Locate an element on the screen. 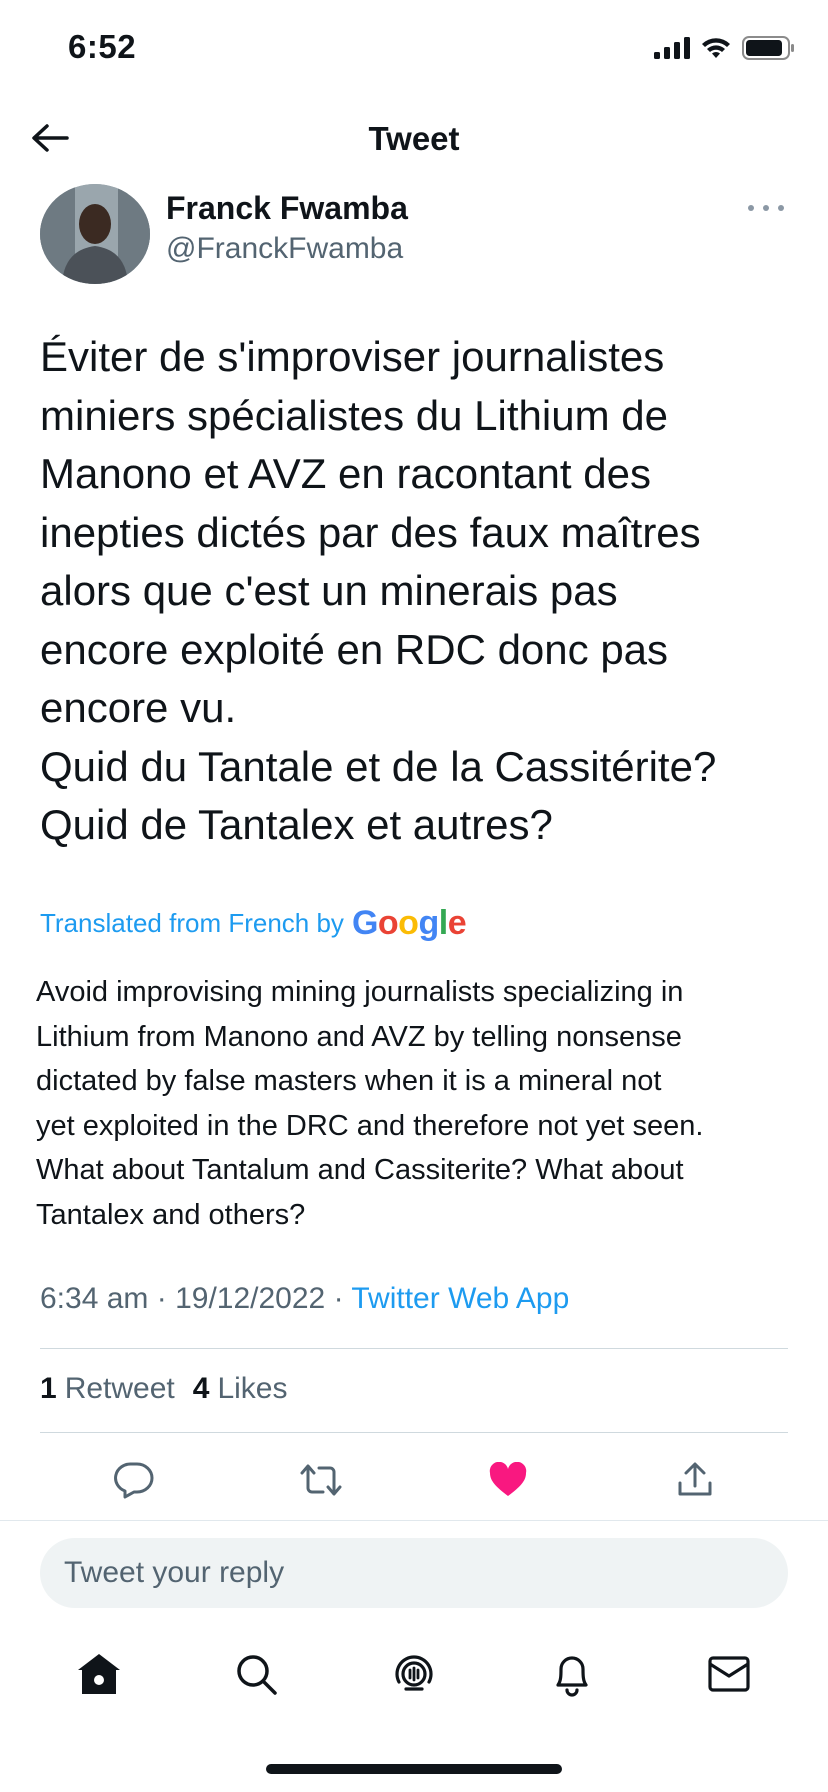 The image size is (828, 1792). tweet-source: Twitter Web App is located at coordinates (460, 1298).